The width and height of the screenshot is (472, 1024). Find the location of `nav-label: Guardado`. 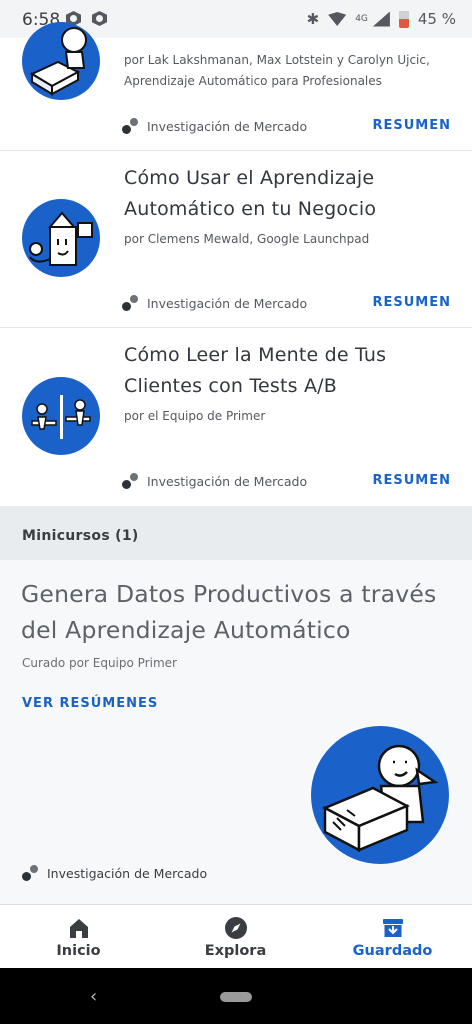

nav-label: Guardado is located at coordinates (392, 951).